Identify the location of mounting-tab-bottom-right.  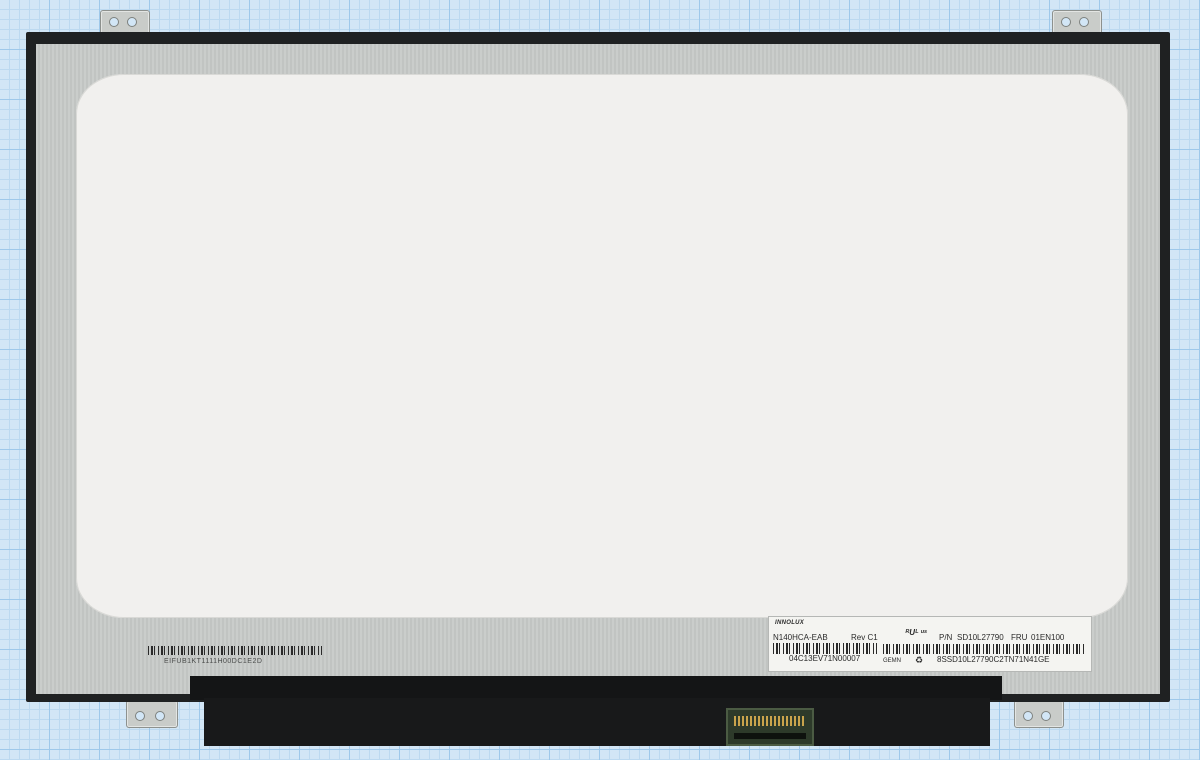
(1039, 714).